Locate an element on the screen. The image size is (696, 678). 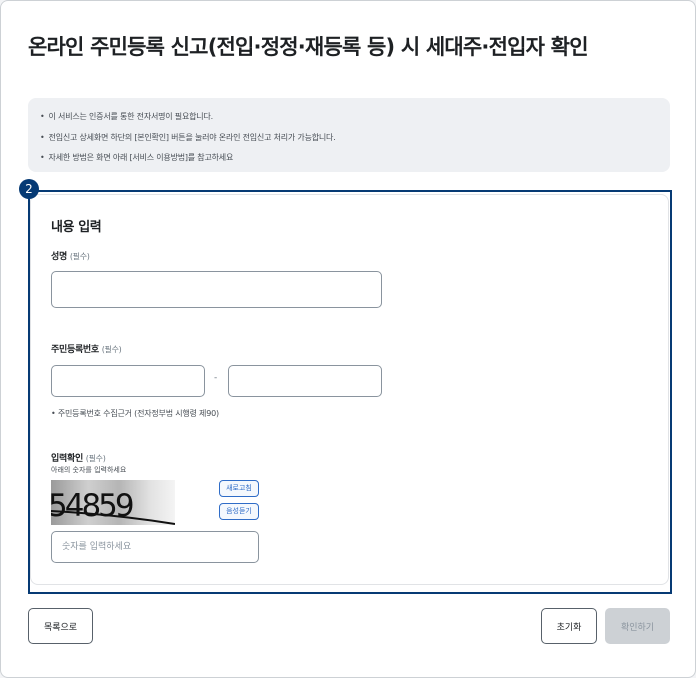
captcha-answer-input is located at coordinates (155, 547).